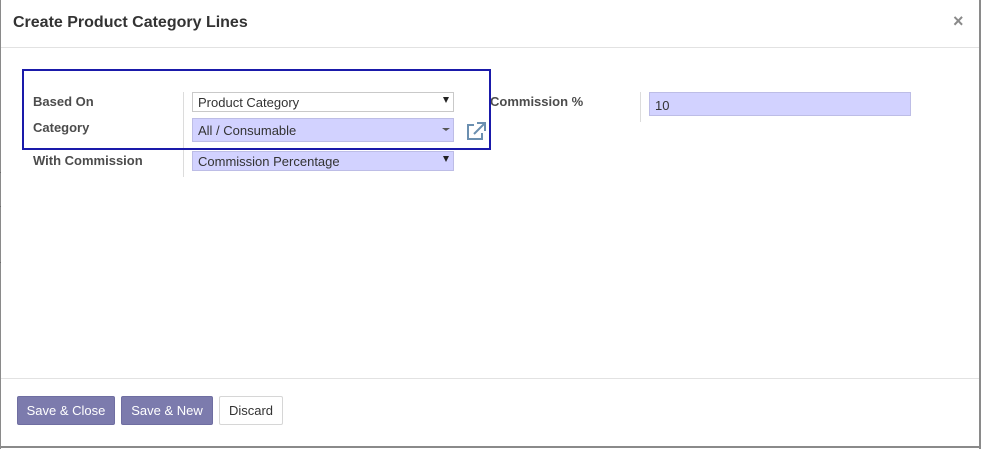 This screenshot has width=981, height=449. What do you see at coordinates (269, 161) in the screenshot?
I see `with-commission-value: Commission Percentage` at bounding box center [269, 161].